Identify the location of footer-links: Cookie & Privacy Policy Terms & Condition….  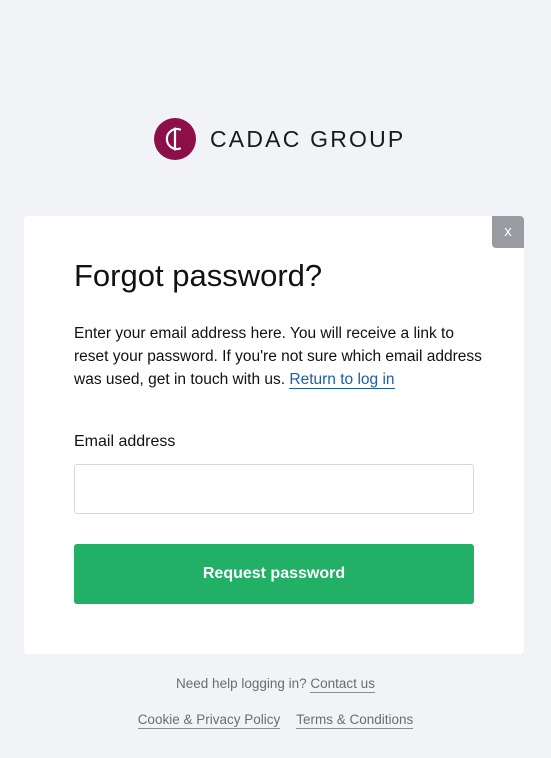
(275, 720).